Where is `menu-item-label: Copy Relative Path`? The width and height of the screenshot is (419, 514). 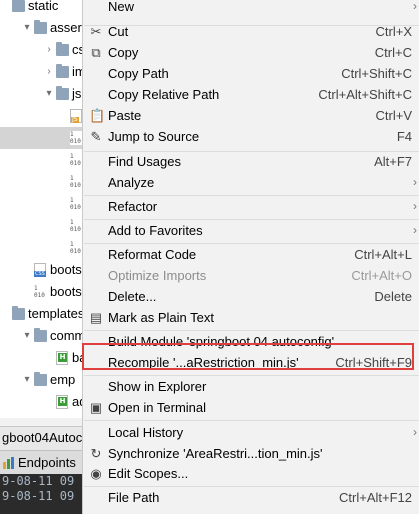
menu-item-label: Copy Relative Path is located at coordinates (164, 94).